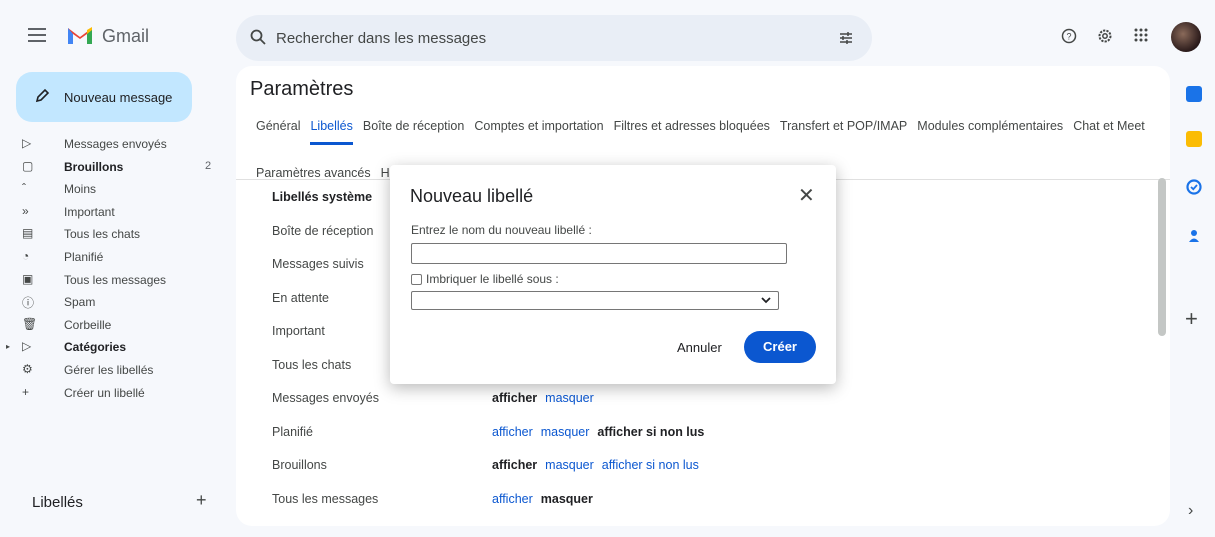 This screenshot has height=537, width=1215. I want to click on sidebar-item-label: Spam, so click(80, 302).